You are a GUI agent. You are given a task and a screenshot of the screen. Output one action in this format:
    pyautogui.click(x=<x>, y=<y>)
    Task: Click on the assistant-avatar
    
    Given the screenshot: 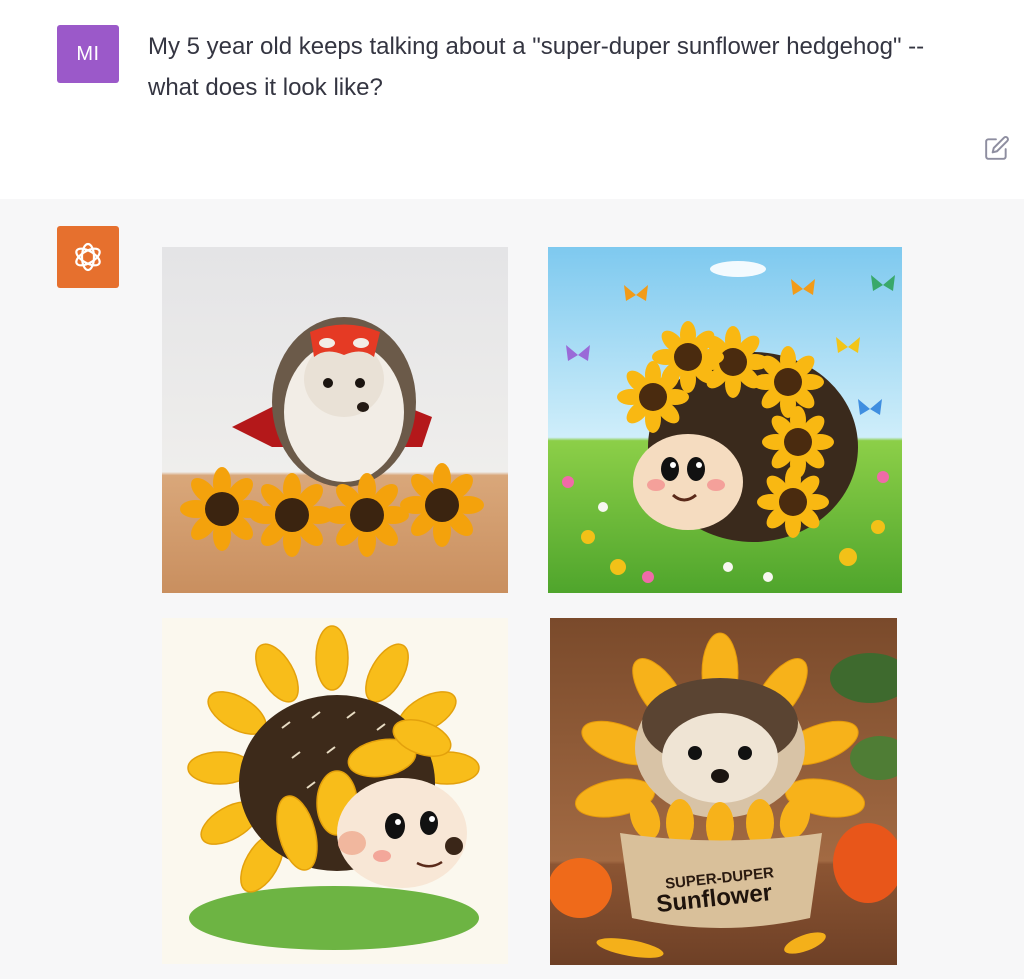 What is the action you would take?
    pyautogui.click(x=88, y=257)
    